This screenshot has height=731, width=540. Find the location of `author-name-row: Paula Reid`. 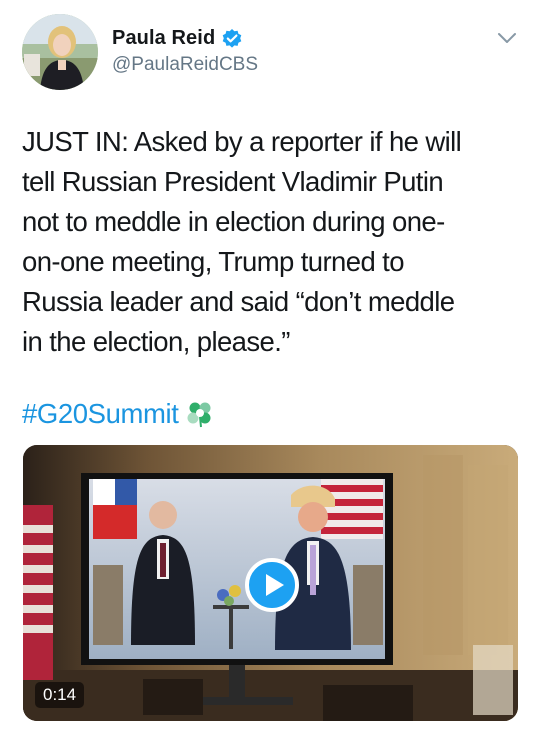

author-name-row: Paula Reid is located at coordinates (177, 38).